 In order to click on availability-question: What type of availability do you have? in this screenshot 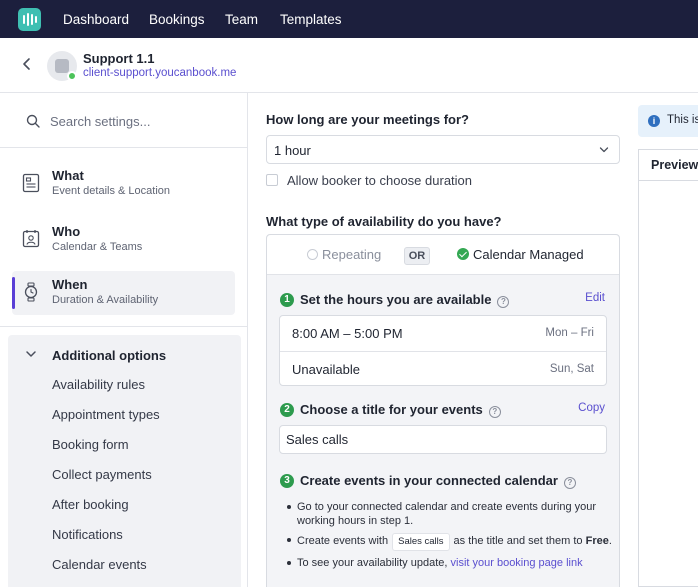, I will do `click(384, 221)`.